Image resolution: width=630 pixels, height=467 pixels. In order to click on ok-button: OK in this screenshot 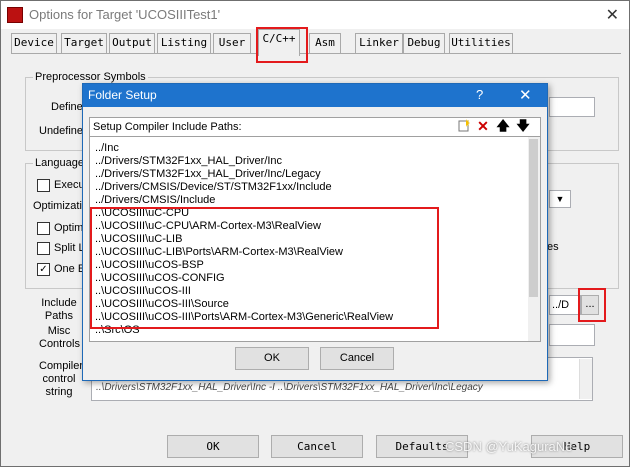, I will do `click(213, 446)`.